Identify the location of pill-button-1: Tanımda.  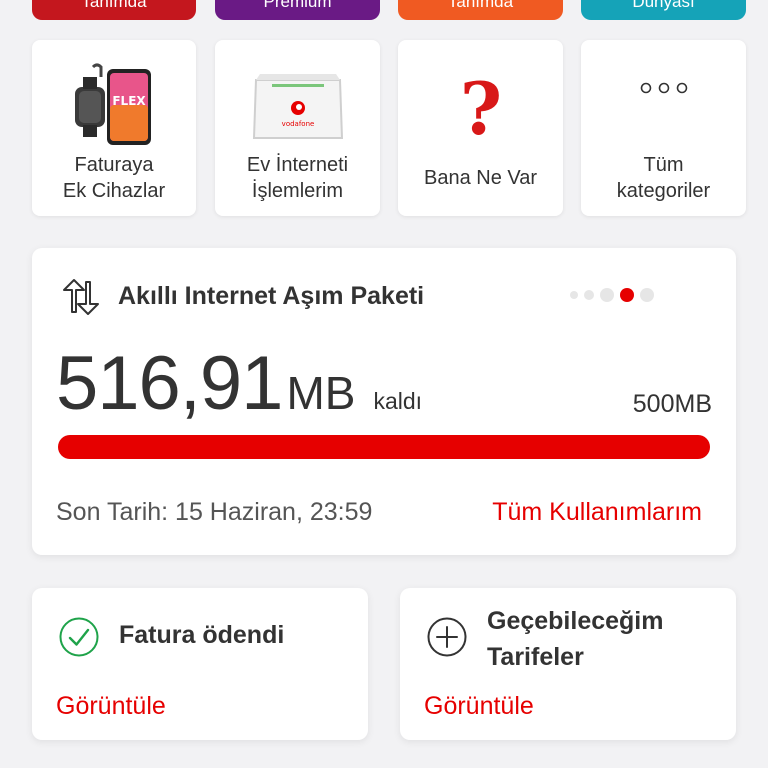
(114, 10).